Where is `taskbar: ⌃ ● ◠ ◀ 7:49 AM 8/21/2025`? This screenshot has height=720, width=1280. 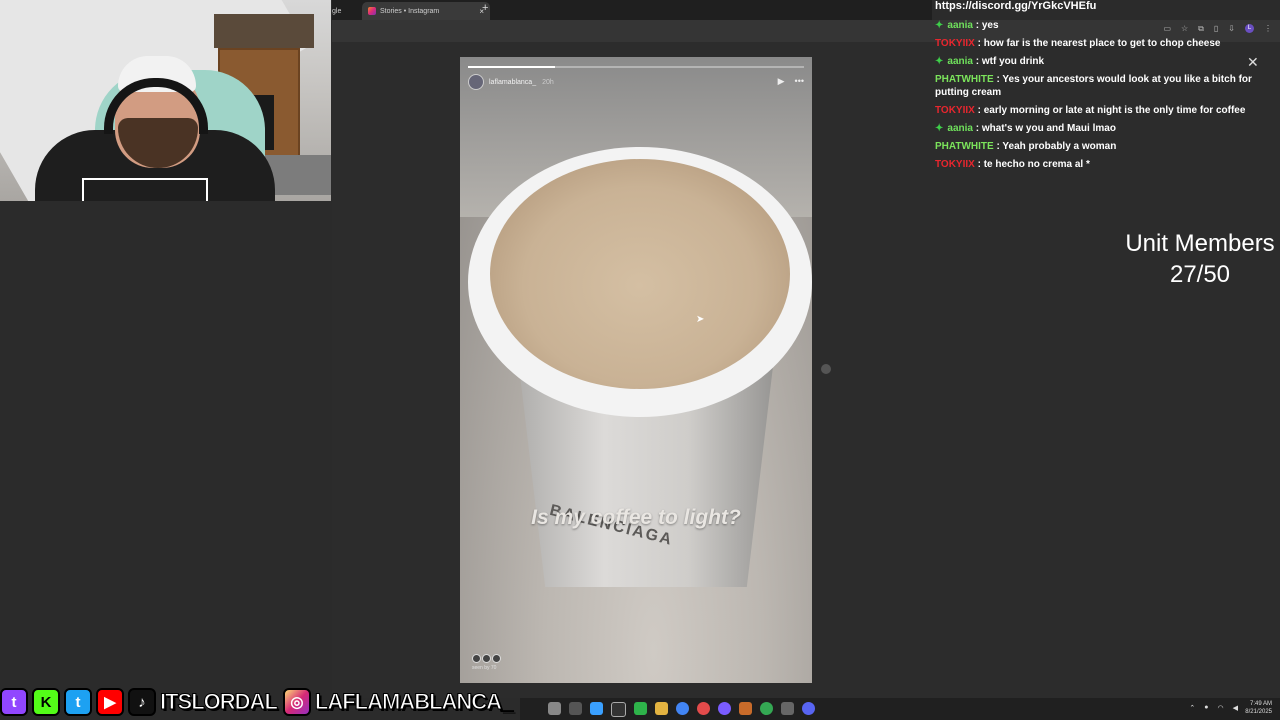 taskbar: ⌃ ● ◠ ◀ 7:49 AM 8/21/2025 is located at coordinates (900, 709).